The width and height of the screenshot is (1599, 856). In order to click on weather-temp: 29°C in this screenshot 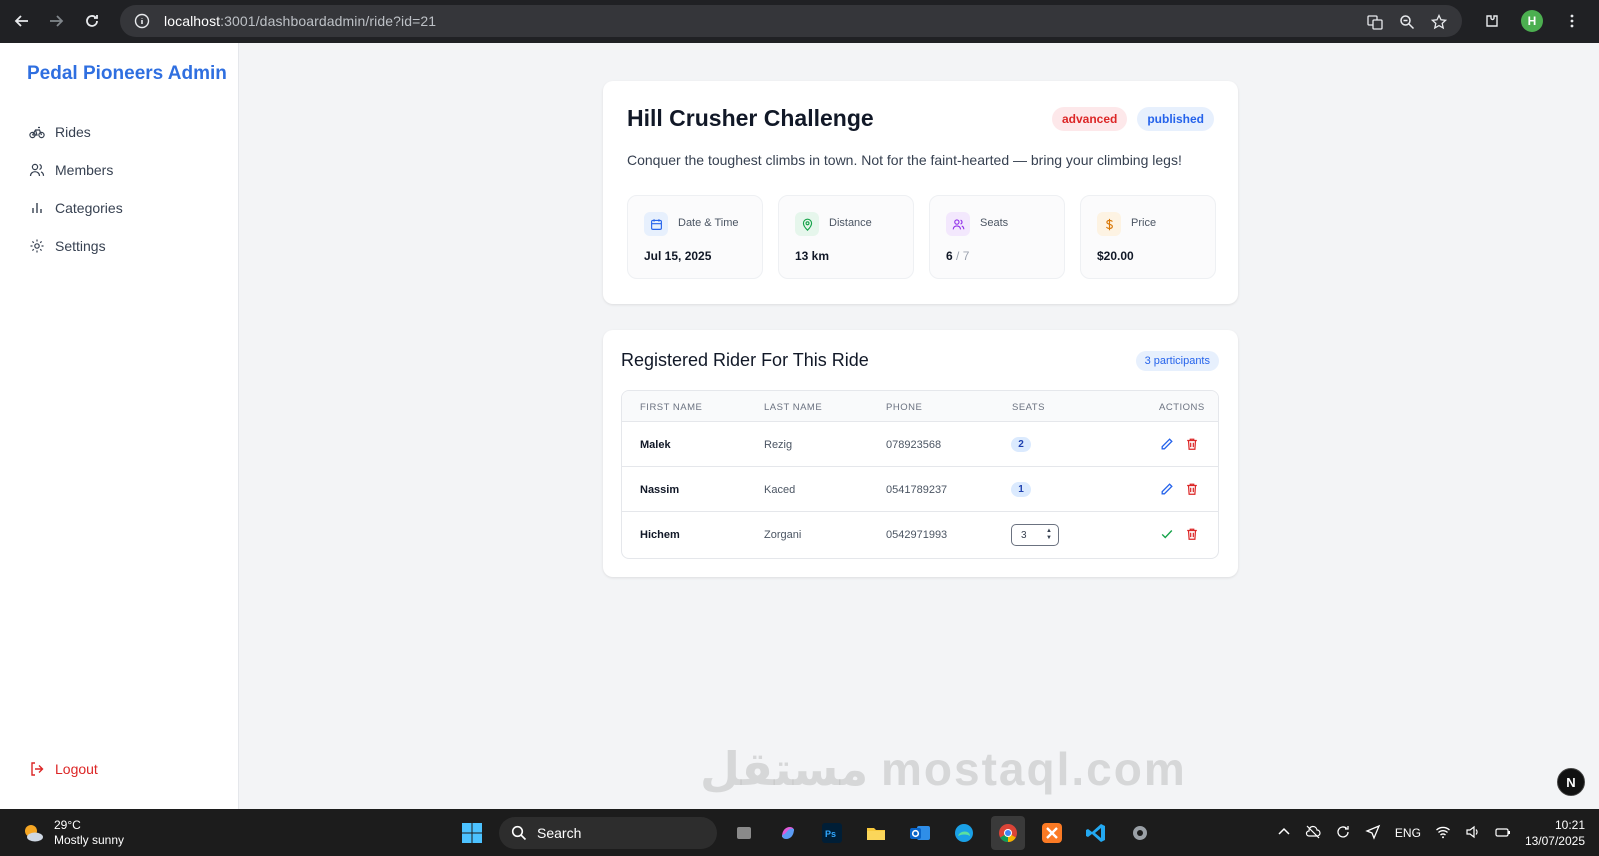, I will do `click(67, 825)`.